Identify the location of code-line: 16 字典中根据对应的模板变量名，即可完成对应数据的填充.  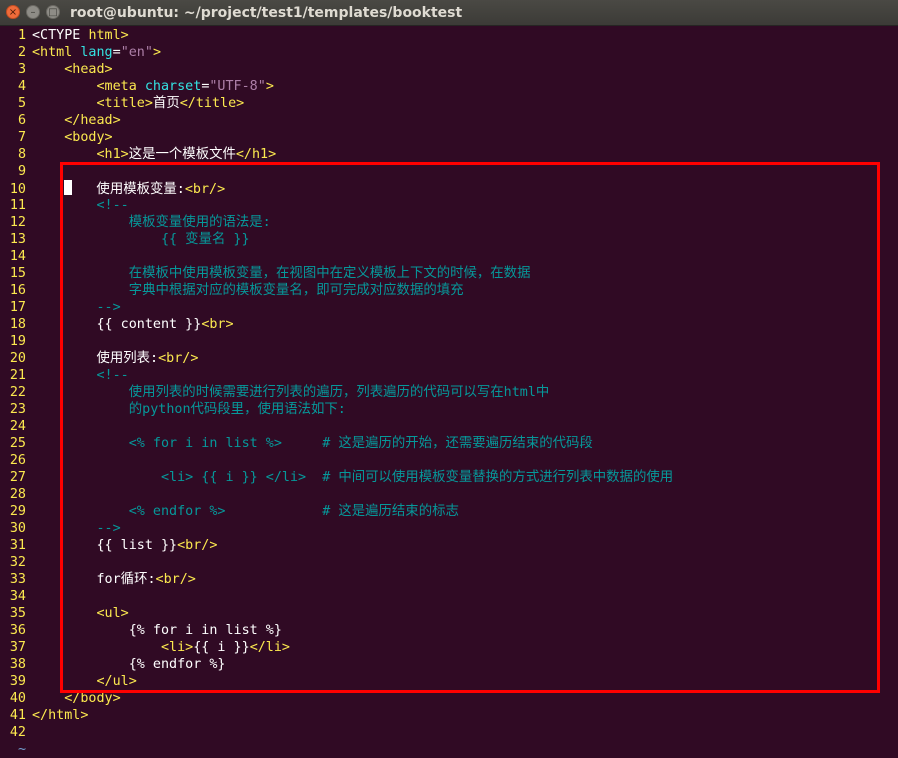
(449, 290).